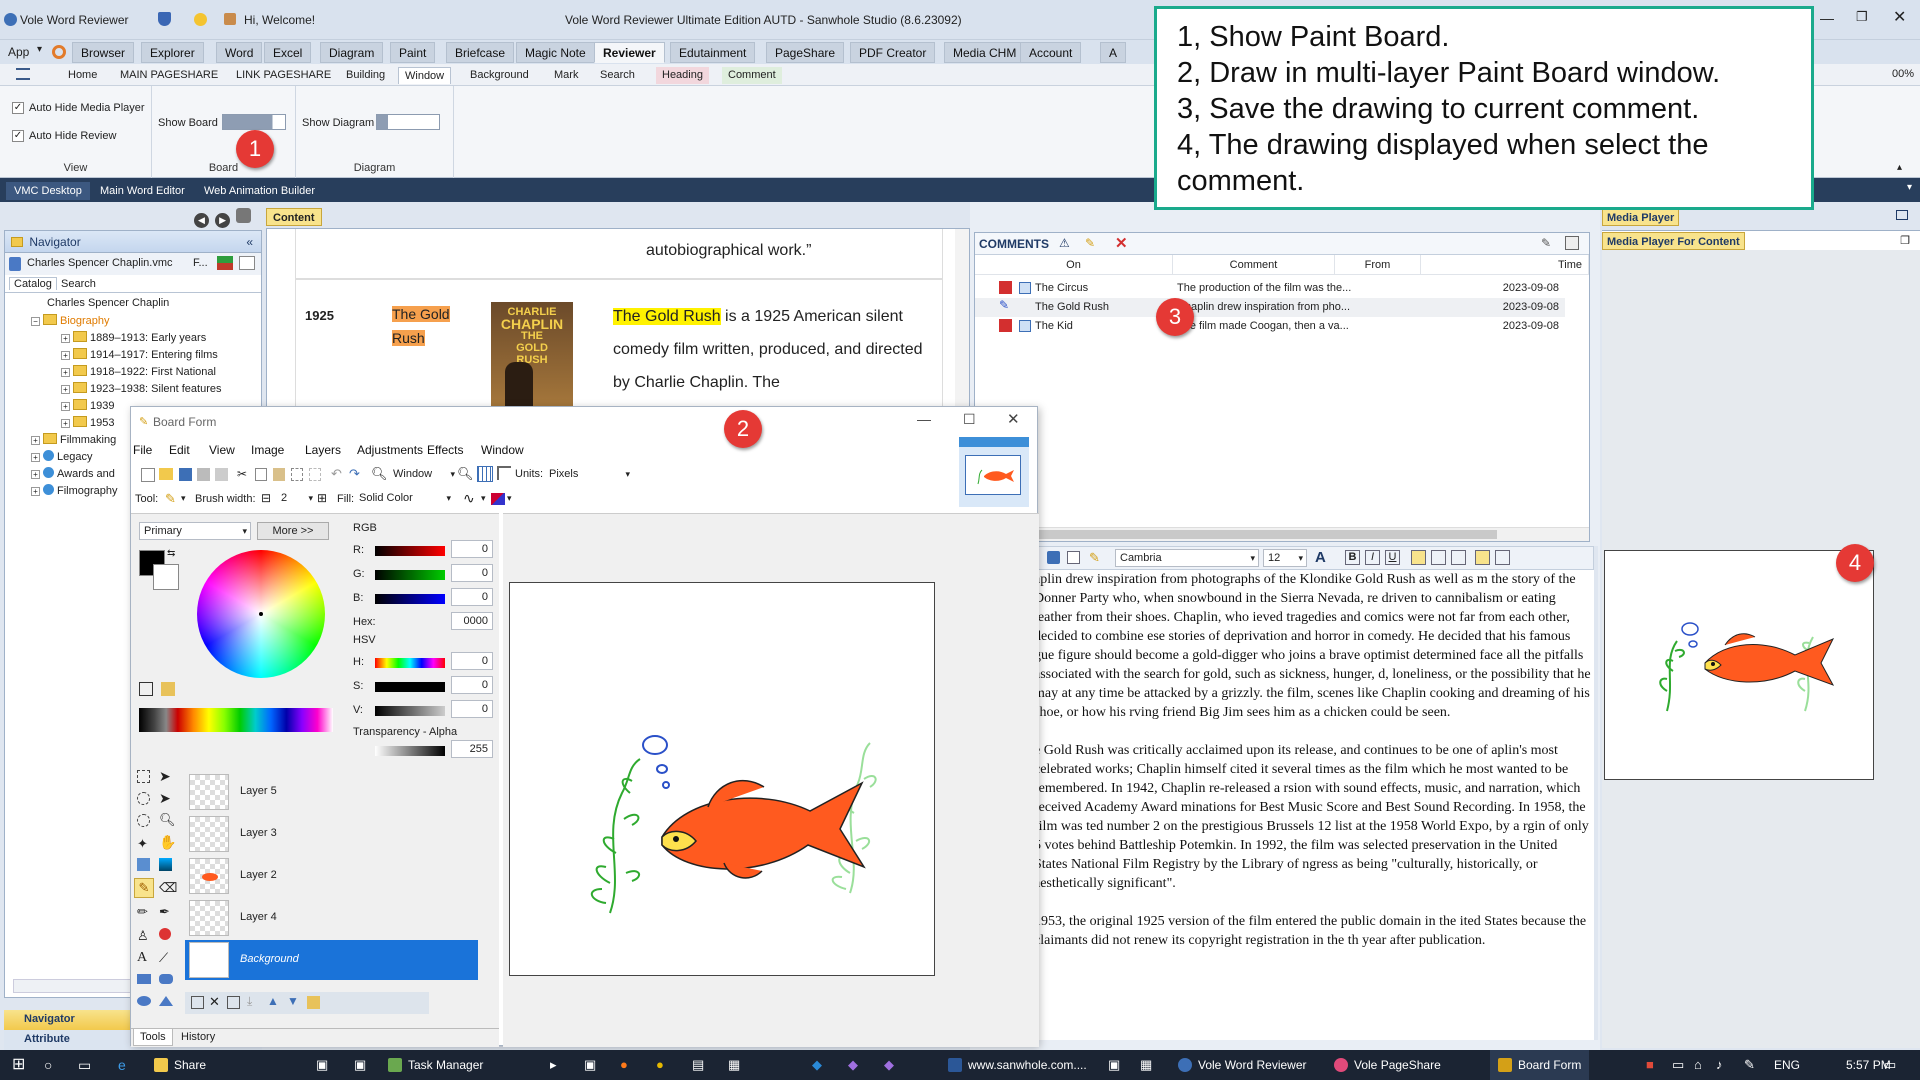  Describe the element at coordinates (351, 960) in the screenshot. I see `layer-row: Background✓` at that location.